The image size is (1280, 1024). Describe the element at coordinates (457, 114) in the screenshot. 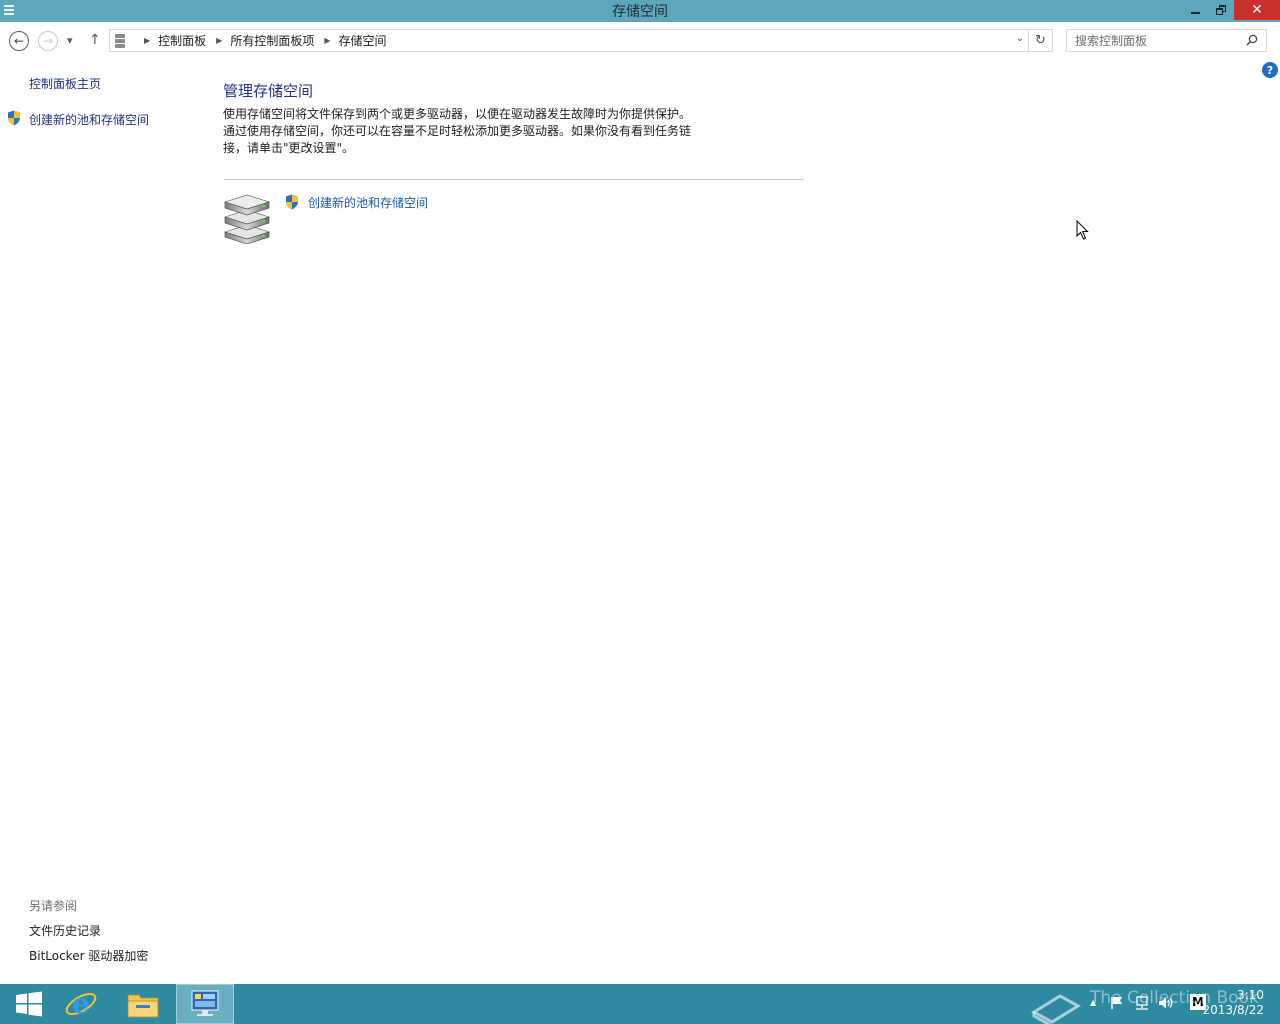

I see `description-line: 使用存储空间将文件保存到两个或更多驱动器，以便在驱动器发生故障时为你提供保护。` at that location.